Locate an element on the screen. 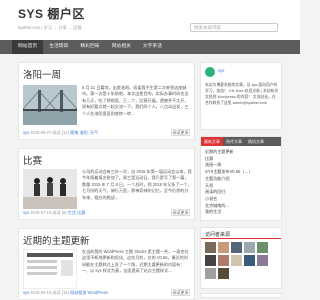  search-placeholder: 搜索本站内容 is located at coordinates (207, 27).